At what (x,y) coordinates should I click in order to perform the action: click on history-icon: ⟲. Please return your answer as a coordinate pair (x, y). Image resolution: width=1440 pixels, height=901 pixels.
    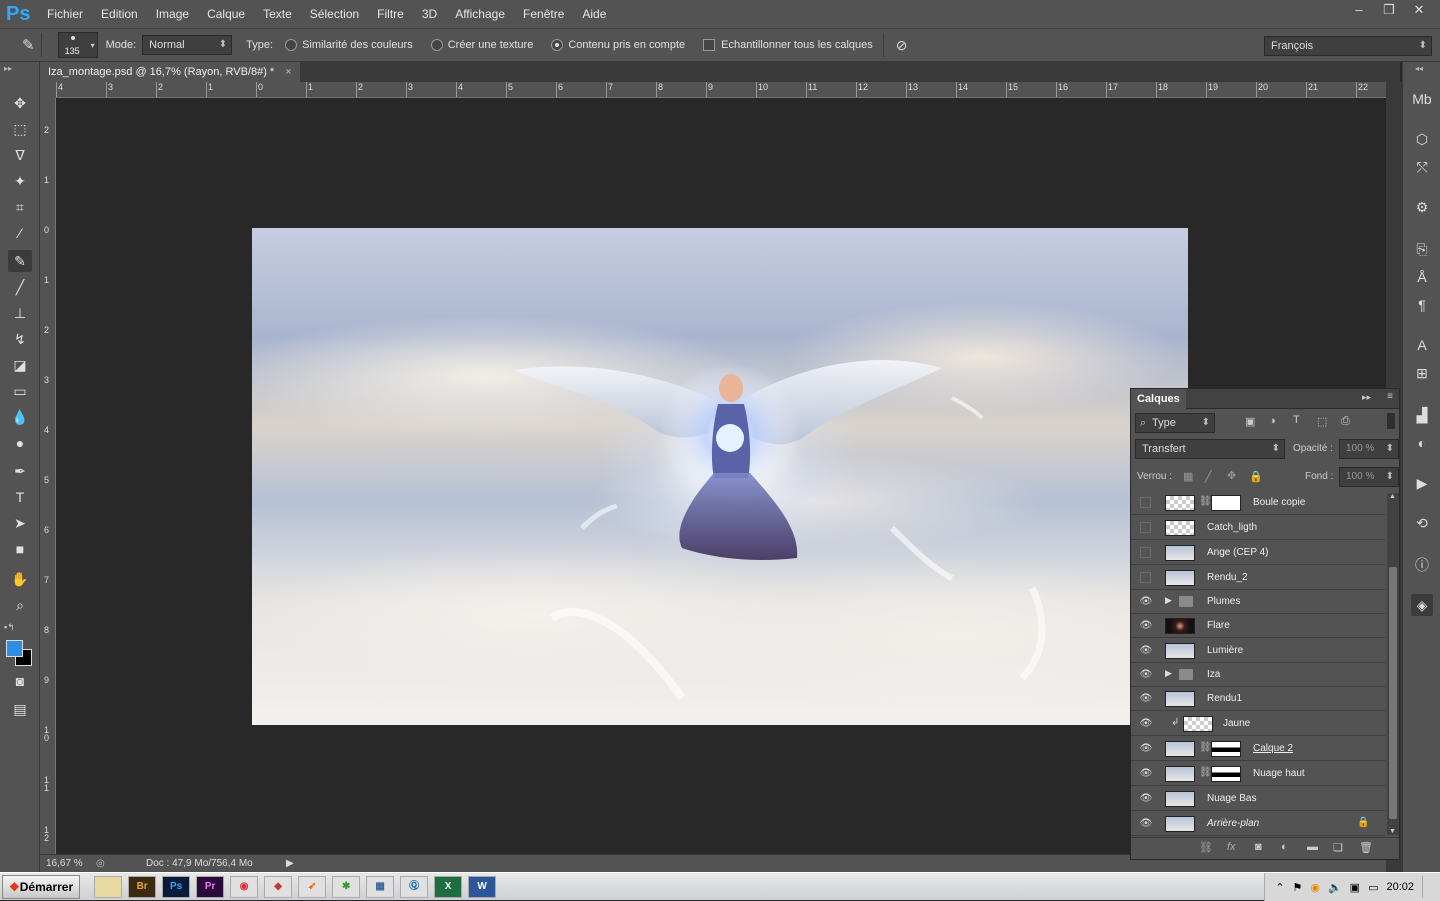
    Looking at the image, I should click on (1422, 523).